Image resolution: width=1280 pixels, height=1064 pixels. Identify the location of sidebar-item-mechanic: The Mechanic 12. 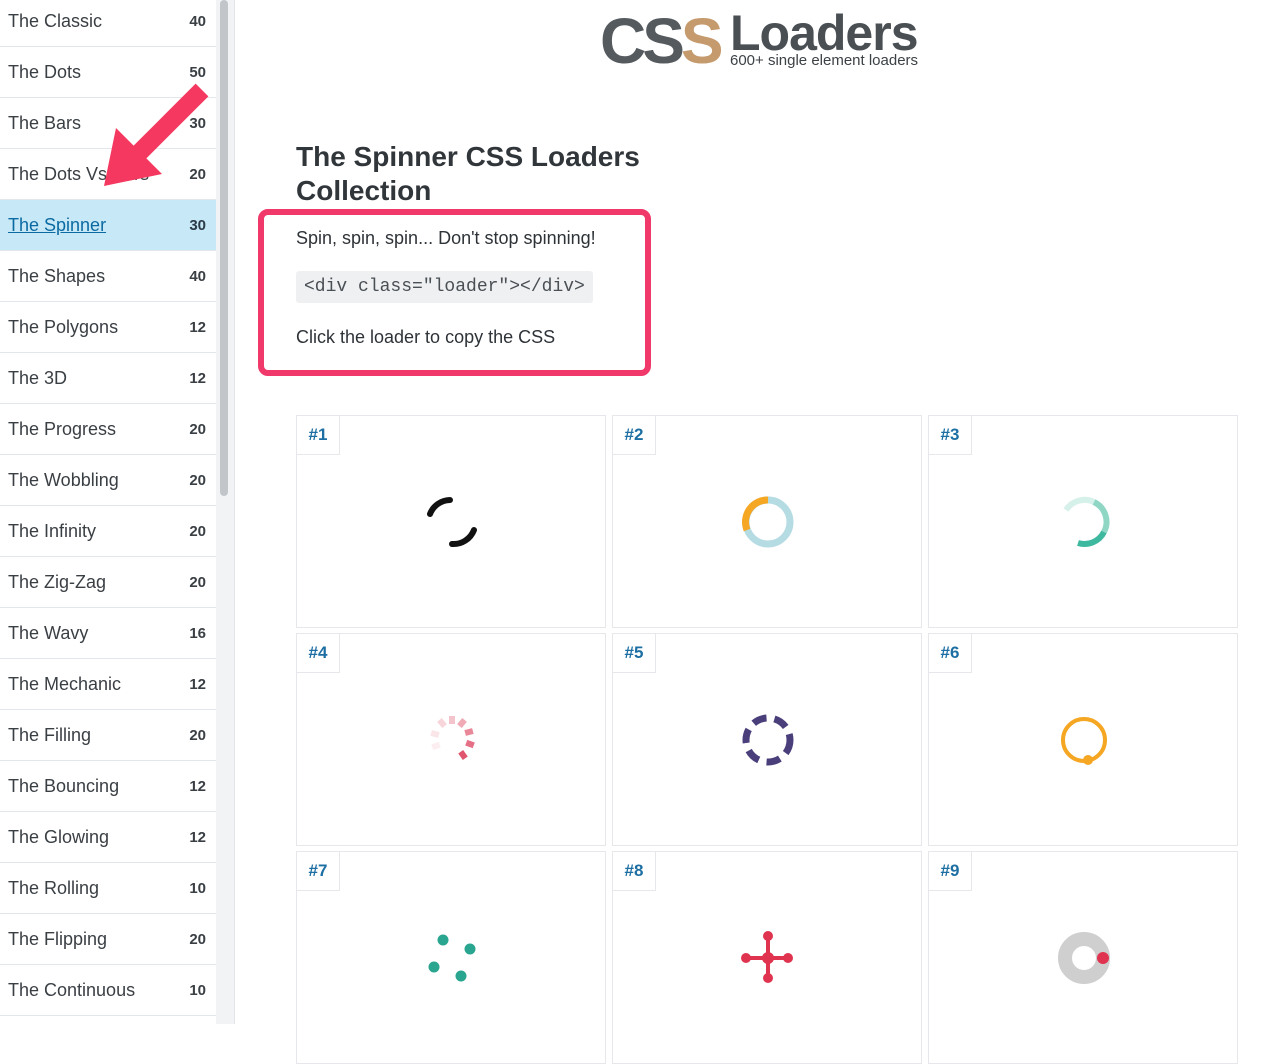
(108, 684).